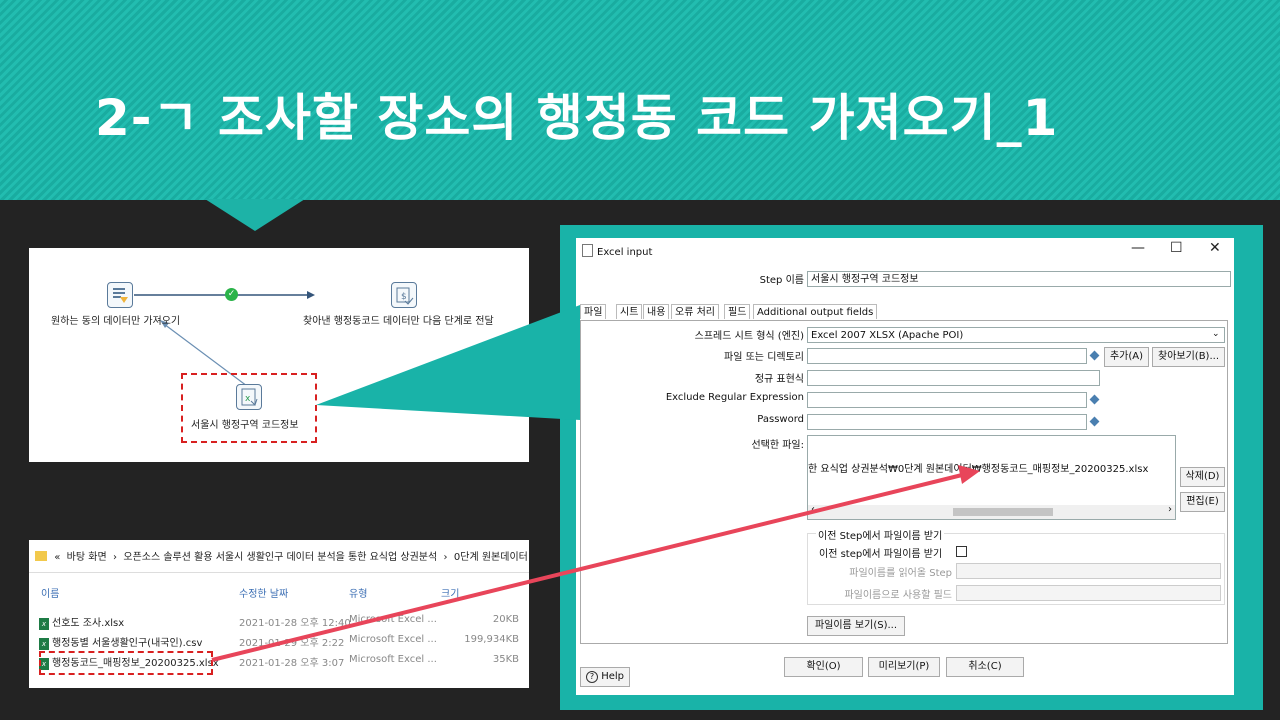 The width and height of the screenshot is (1280, 720). I want to click on column-date: 수정한 날짜, so click(263, 592).